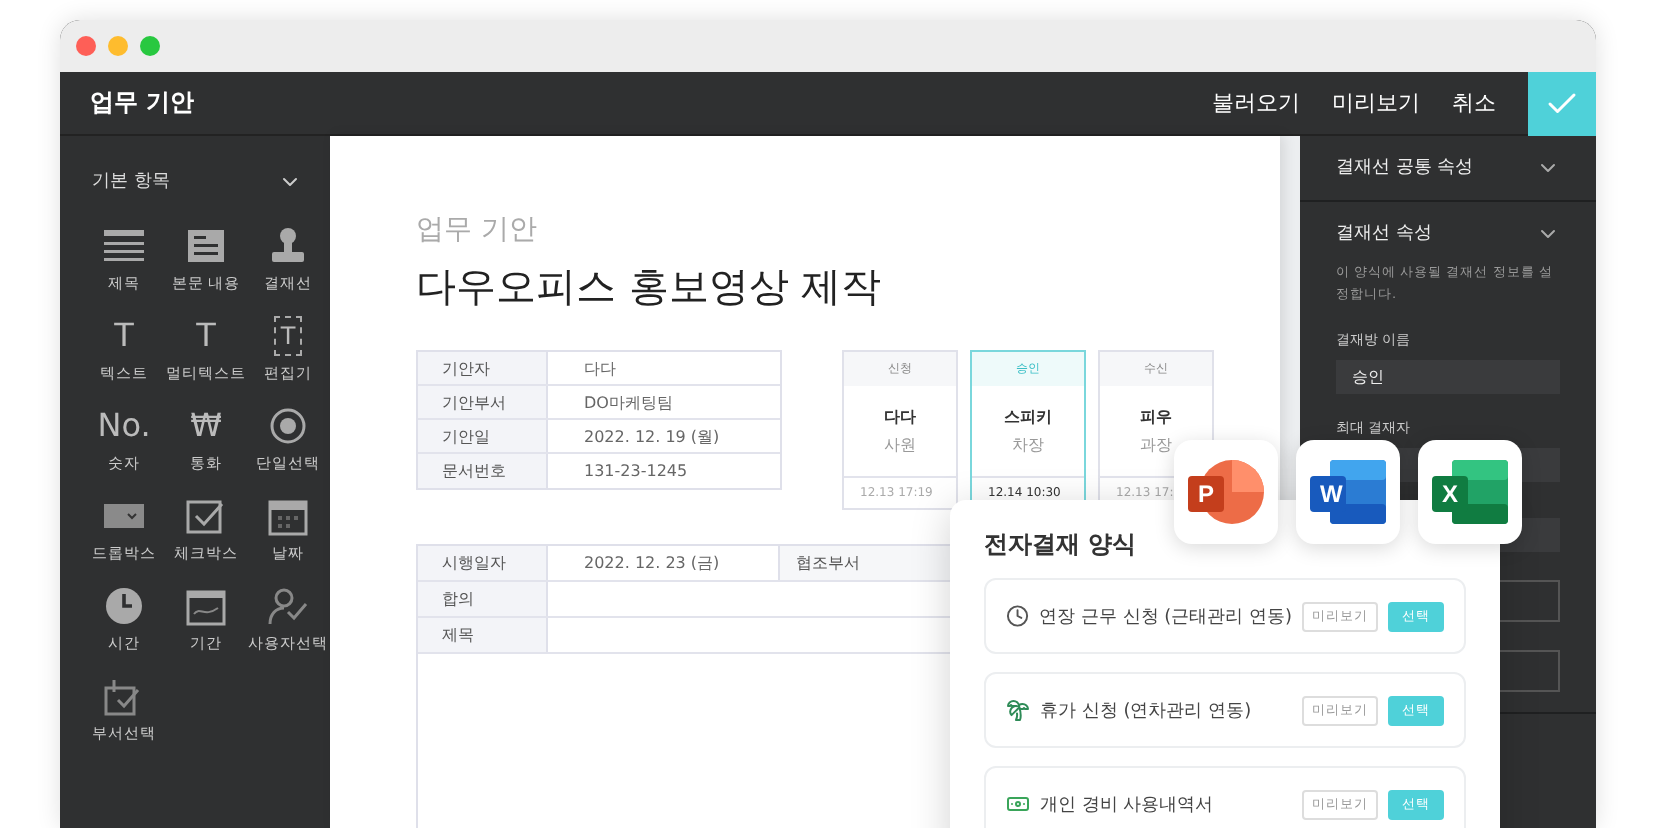 The image size is (1656, 828). What do you see at coordinates (1156, 445) in the screenshot?
I see `approver-position: 과장` at bounding box center [1156, 445].